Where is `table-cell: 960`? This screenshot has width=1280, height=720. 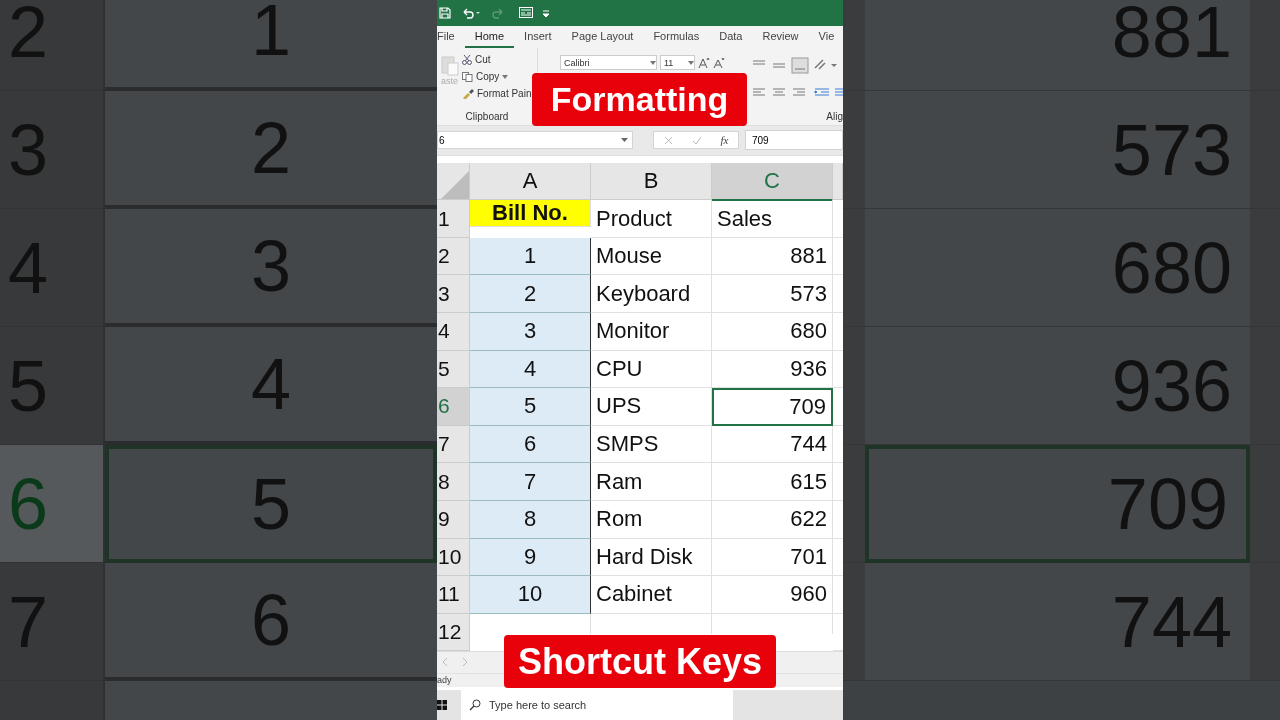 table-cell: 960 is located at coordinates (772, 595).